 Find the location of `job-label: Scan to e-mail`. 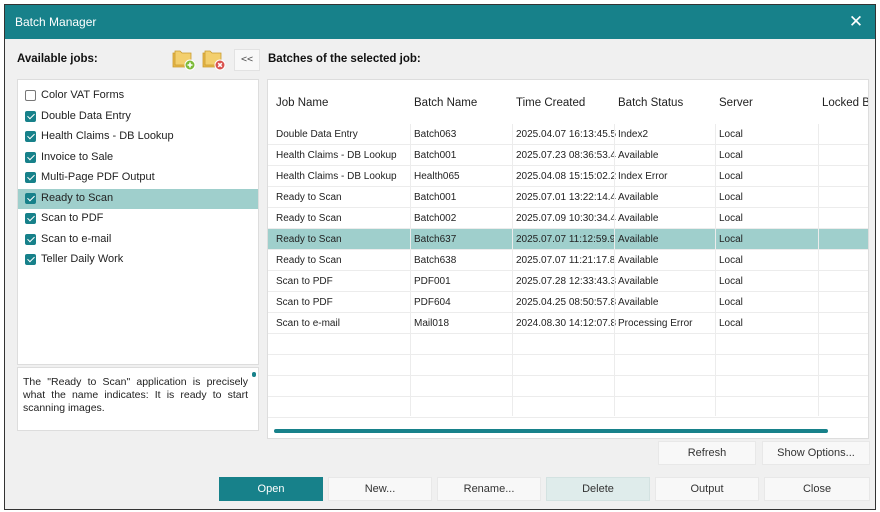

job-label: Scan to e-mail is located at coordinates (76, 238).